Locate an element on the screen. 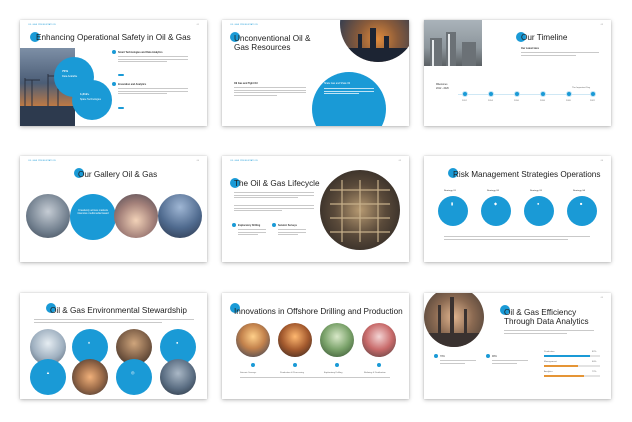 The width and height of the screenshot is (632, 422). gallery-photo-tanks is located at coordinates (180, 216).